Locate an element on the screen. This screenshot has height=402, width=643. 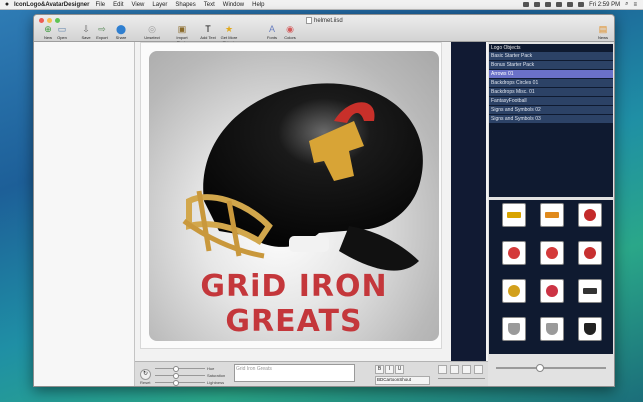
shield-icon is located at coordinates (590, 329).